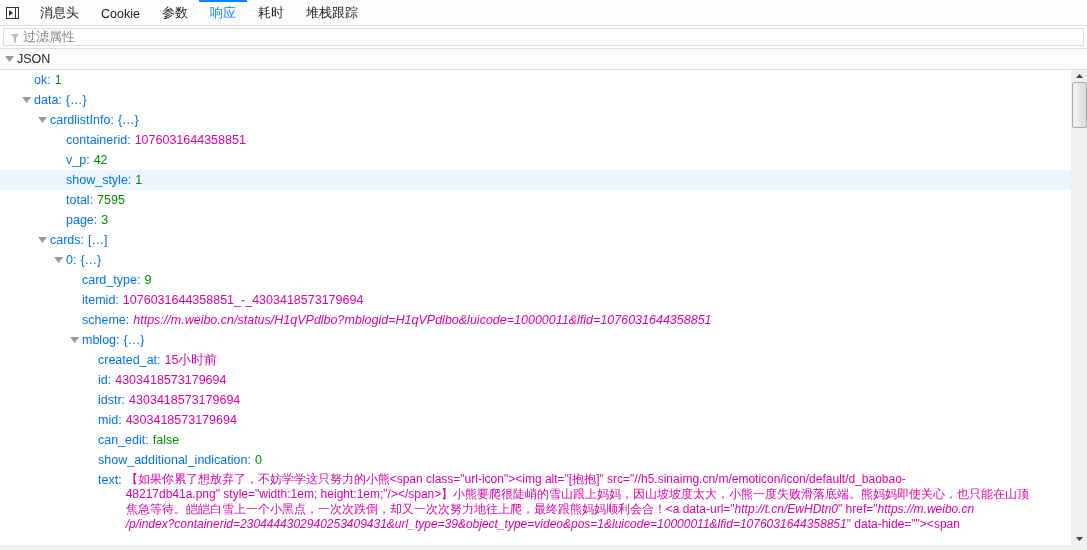 The width and height of the screenshot is (1087, 550). What do you see at coordinates (190, 140) in the screenshot?
I see `property-value: 1076031644358851` at bounding box center [190, 140].